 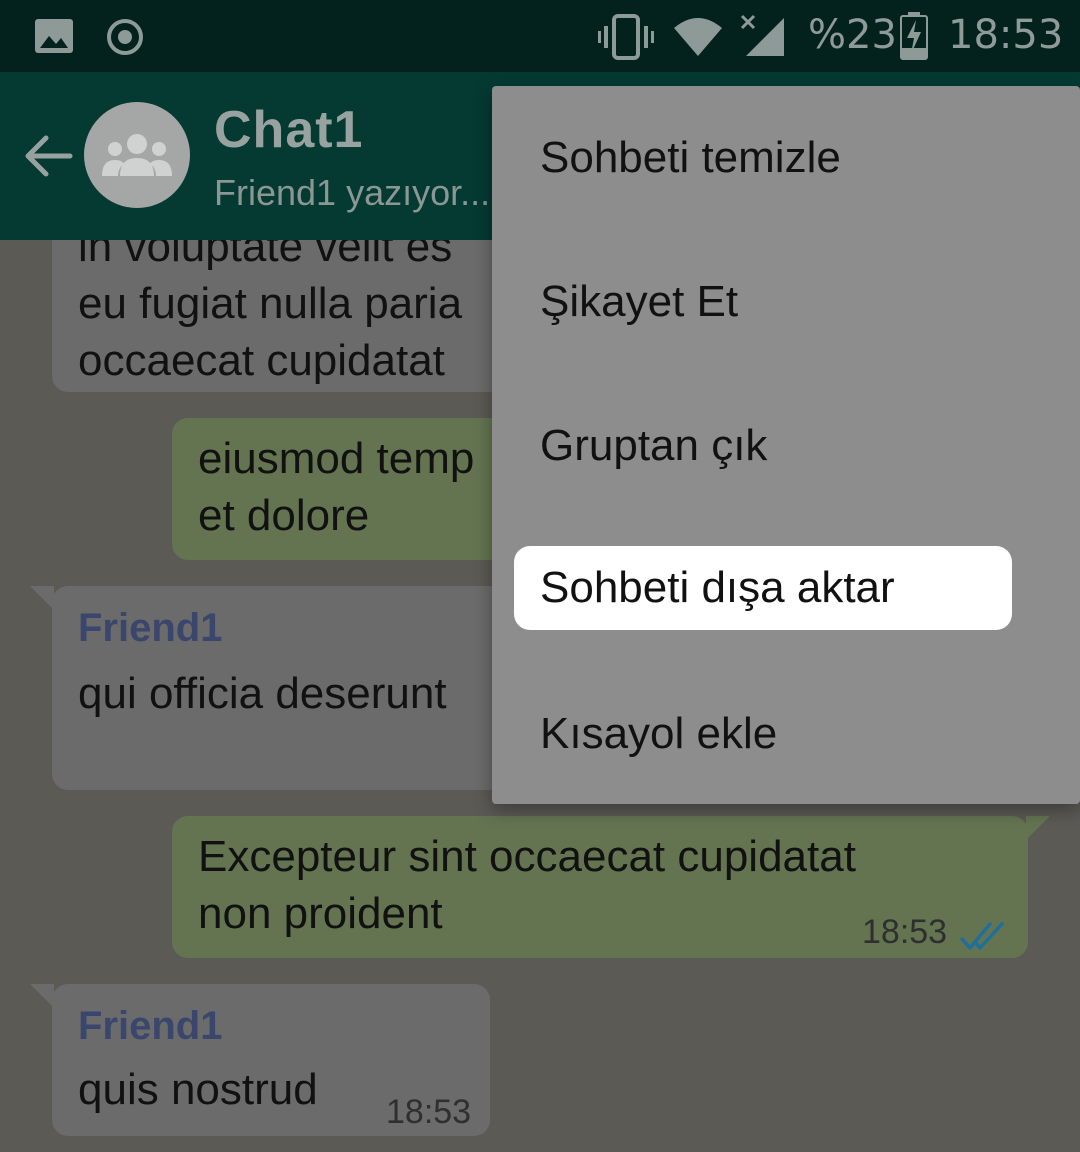 What do you see at coordinates (698, 38) in the screenshot?
I see `wifi-icon` at bounding box center [698, 38].